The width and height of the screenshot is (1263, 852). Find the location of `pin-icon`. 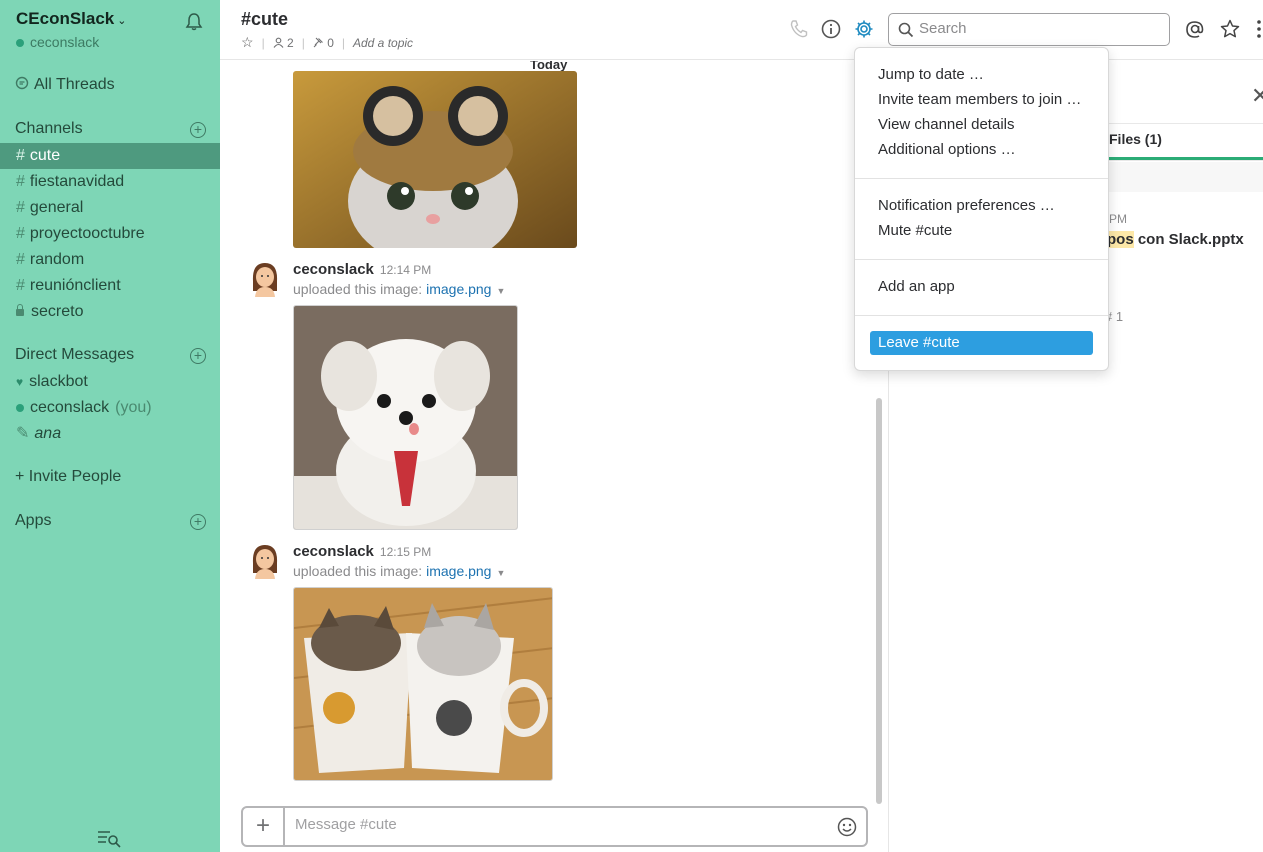

pin-icon is located at coordinates (318, 42).